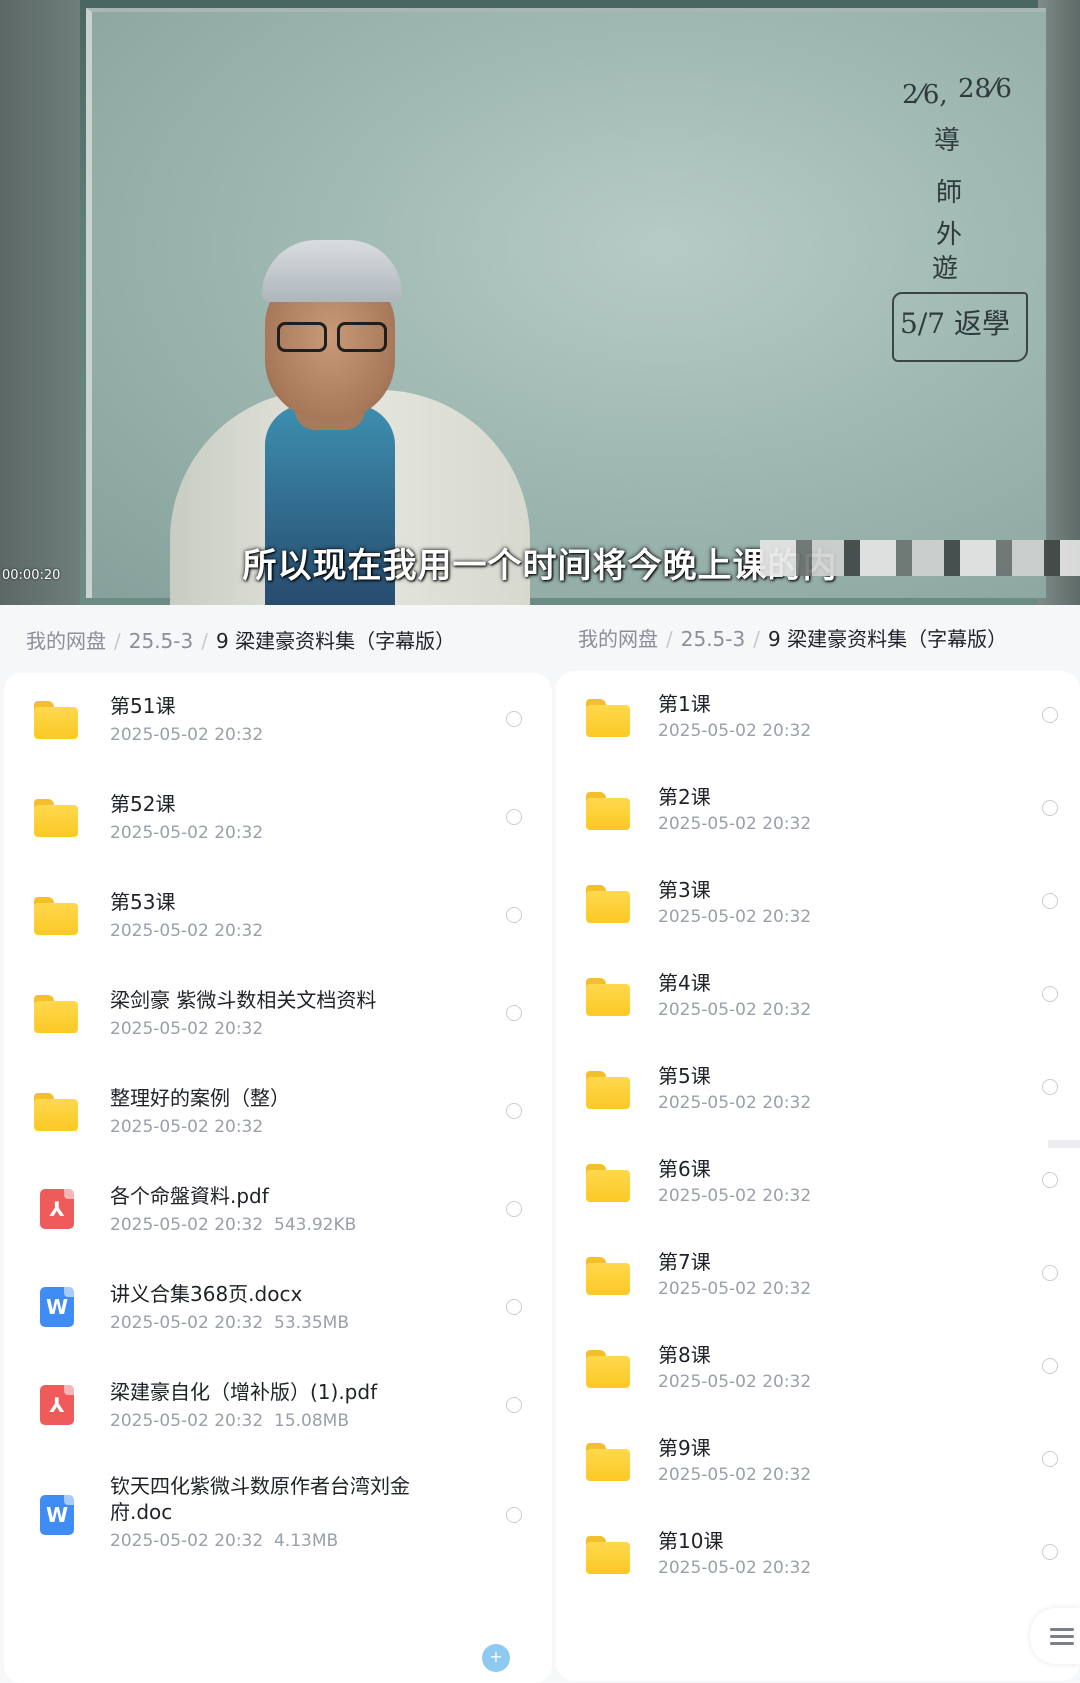 The width and height of the screenshot is (1080, 1683). I want to click on board-note: 2⁄6,, so click(925, 95).